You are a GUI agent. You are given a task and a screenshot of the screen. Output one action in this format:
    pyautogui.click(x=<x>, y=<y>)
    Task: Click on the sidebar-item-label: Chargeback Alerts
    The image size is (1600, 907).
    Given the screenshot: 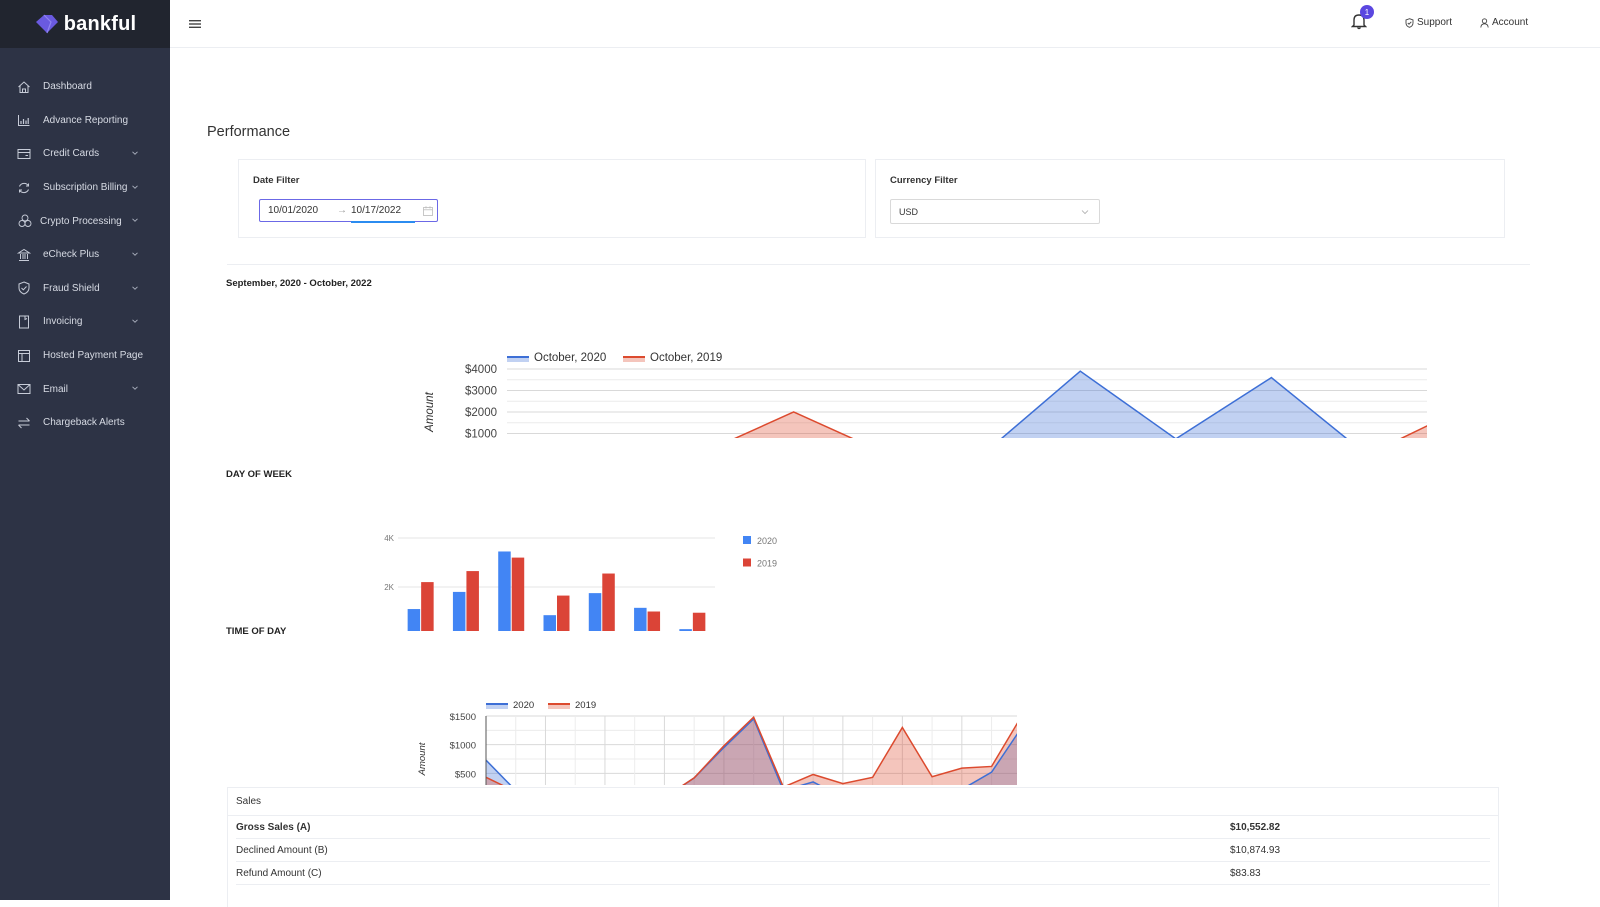 What is the action you would take?
    pyautogui.click(x=84, y=422)
    